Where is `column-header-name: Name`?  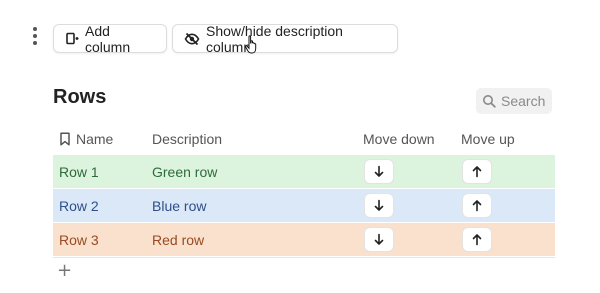
column-header-name: Name is located at coordinates (102, 139).